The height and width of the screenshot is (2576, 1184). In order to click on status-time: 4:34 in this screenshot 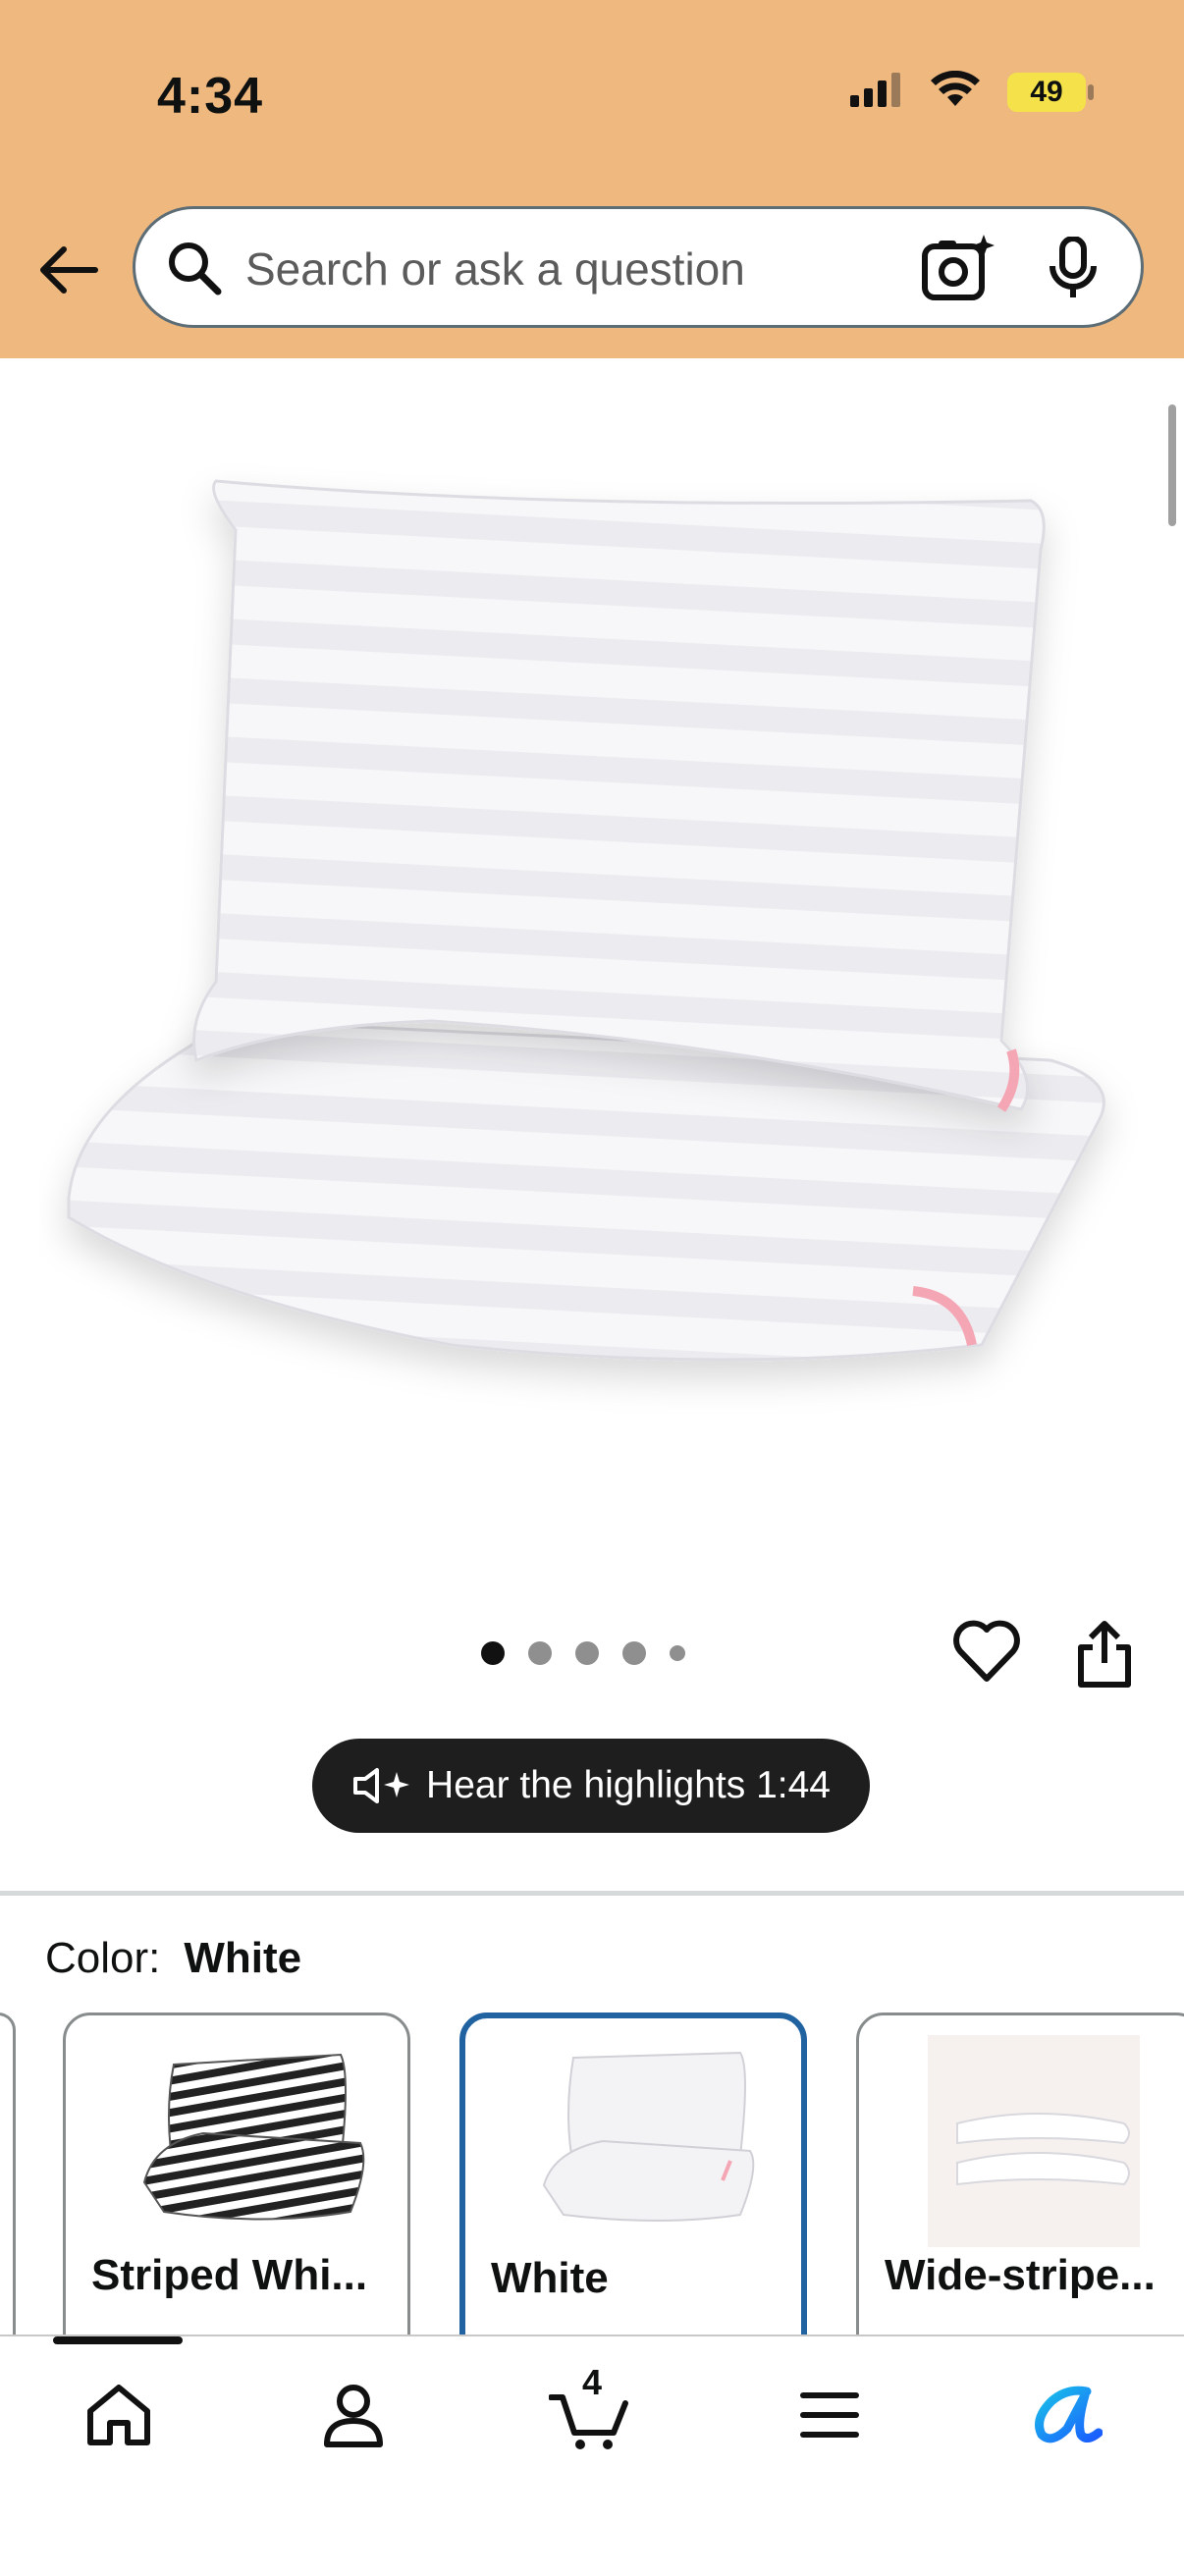, I will do `click(210, 96)`.